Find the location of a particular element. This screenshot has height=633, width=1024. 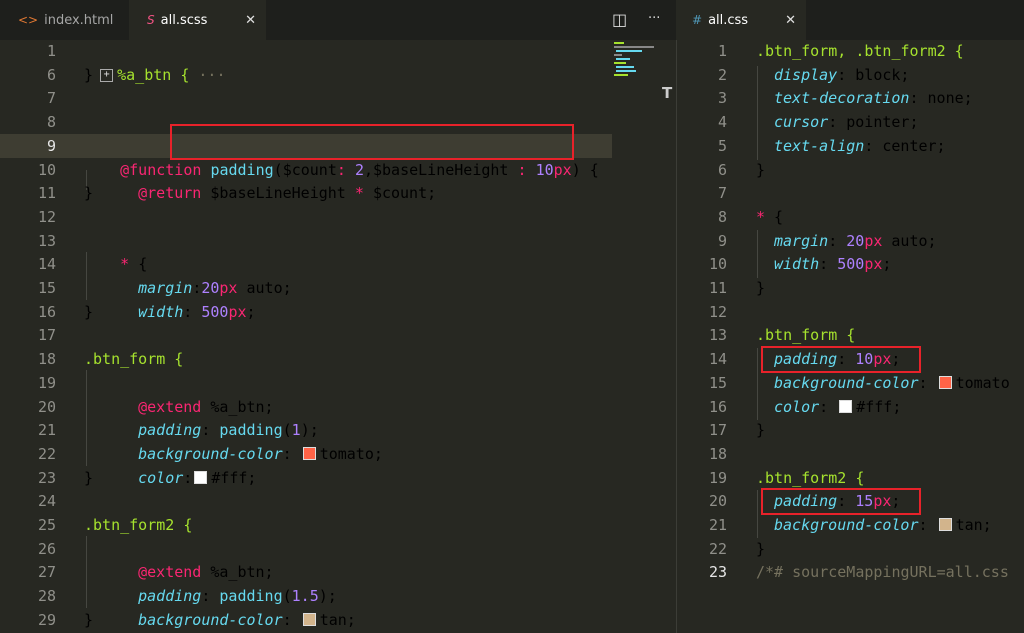

css-file-icon: # is located at coordinates (697, 20).